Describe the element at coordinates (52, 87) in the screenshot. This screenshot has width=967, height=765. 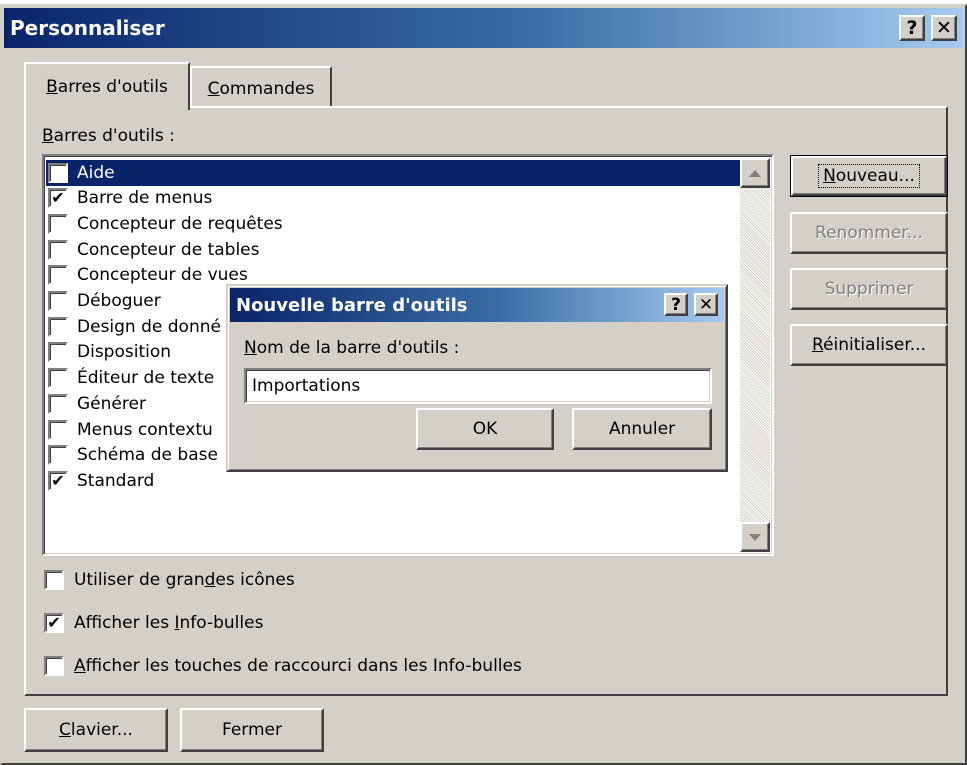
I see `tab-toolbars-mnemonic: B` at that location.